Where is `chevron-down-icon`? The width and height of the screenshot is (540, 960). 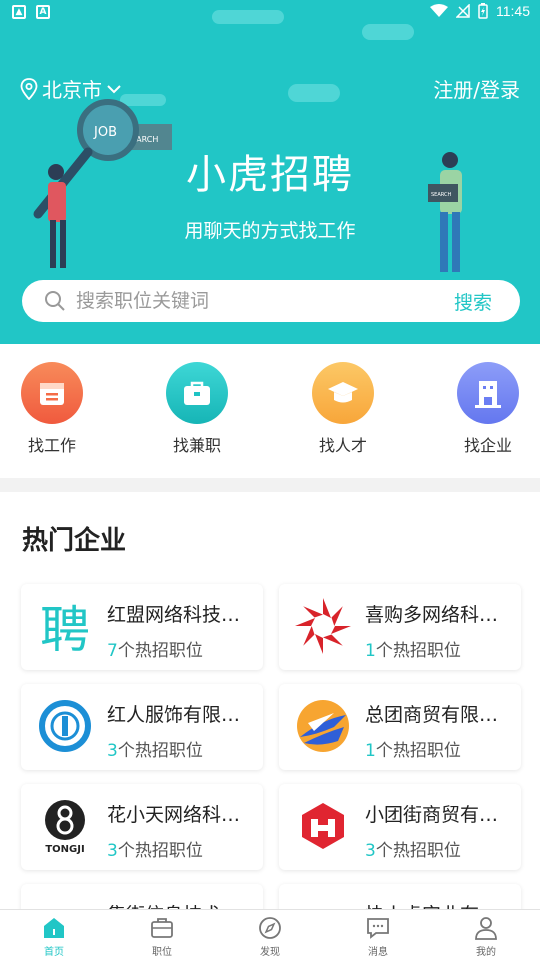
chevron-down-icon is located at coordinates (114, 88).